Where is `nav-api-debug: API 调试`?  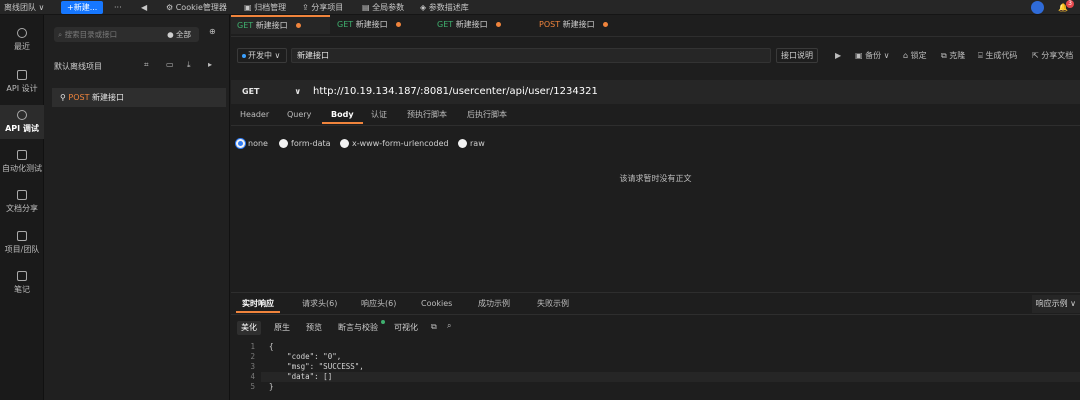
nav-api-debug: API 调试 is located at coordinates (22, 122).